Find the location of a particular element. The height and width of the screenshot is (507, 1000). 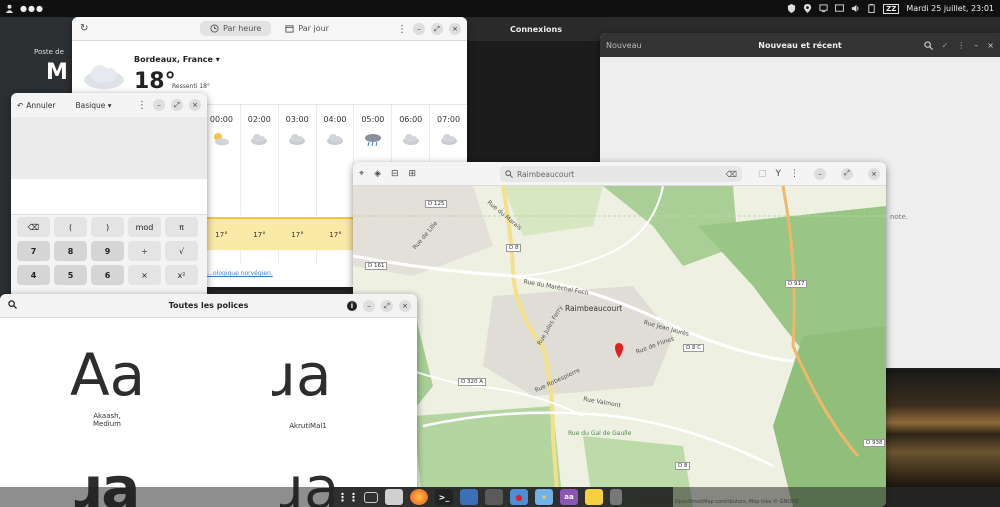

calc-key: ) is located at coordinates (107, 227).